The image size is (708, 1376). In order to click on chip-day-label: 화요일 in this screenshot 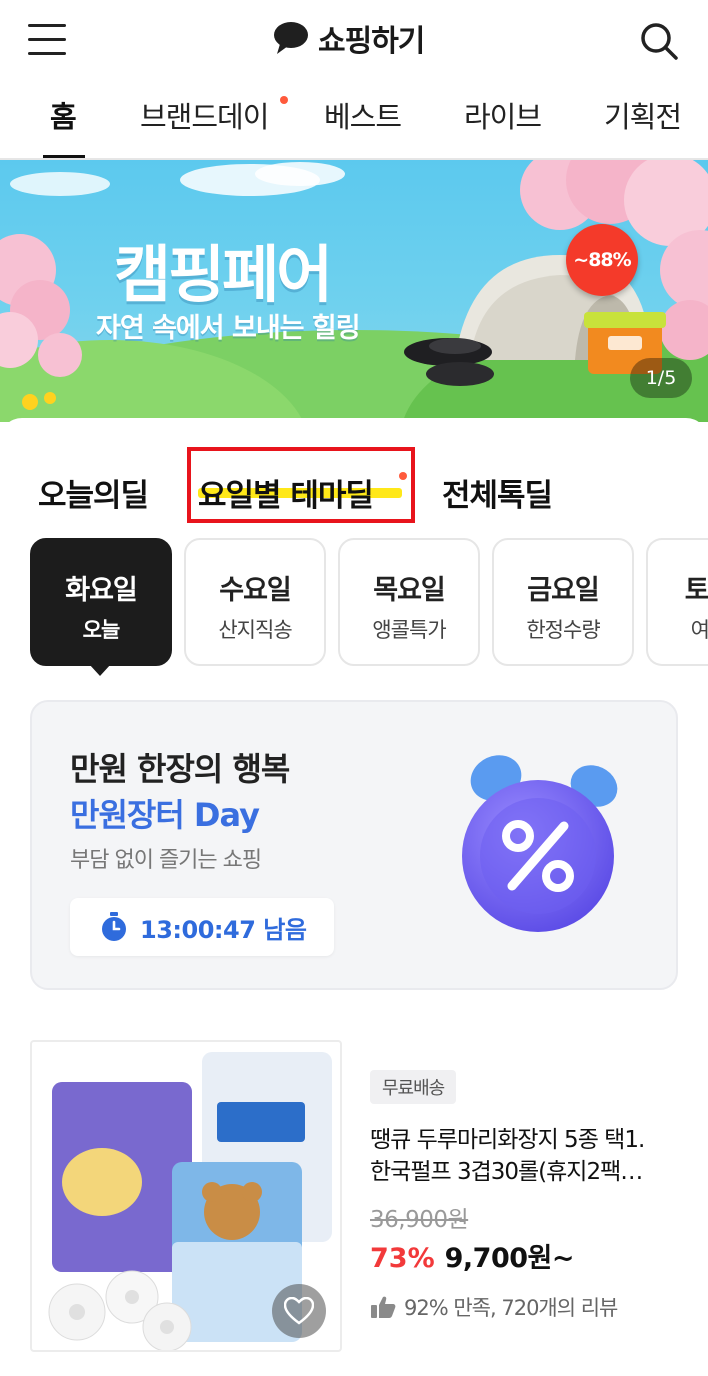, I will do `click(101, 590)`.